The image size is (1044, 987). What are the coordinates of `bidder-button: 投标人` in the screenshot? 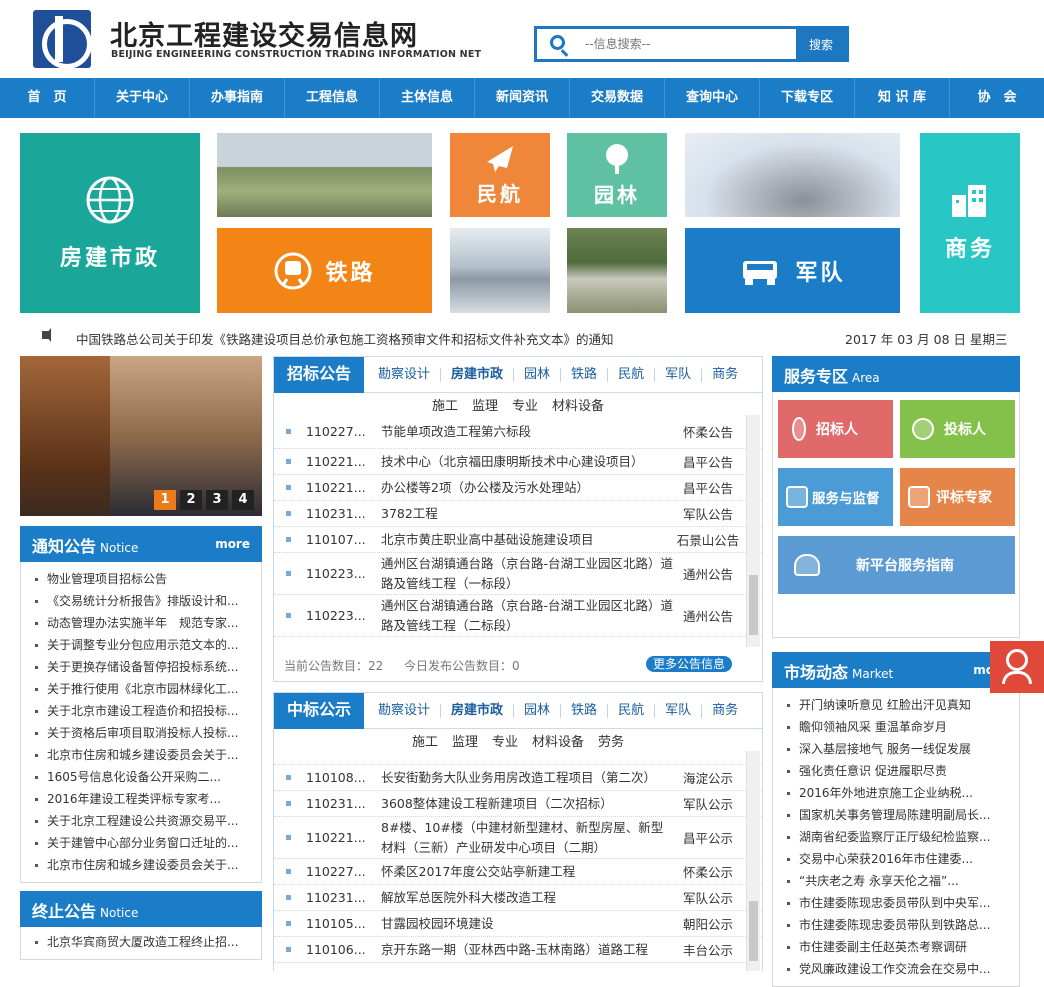 It's located at (957, 429).